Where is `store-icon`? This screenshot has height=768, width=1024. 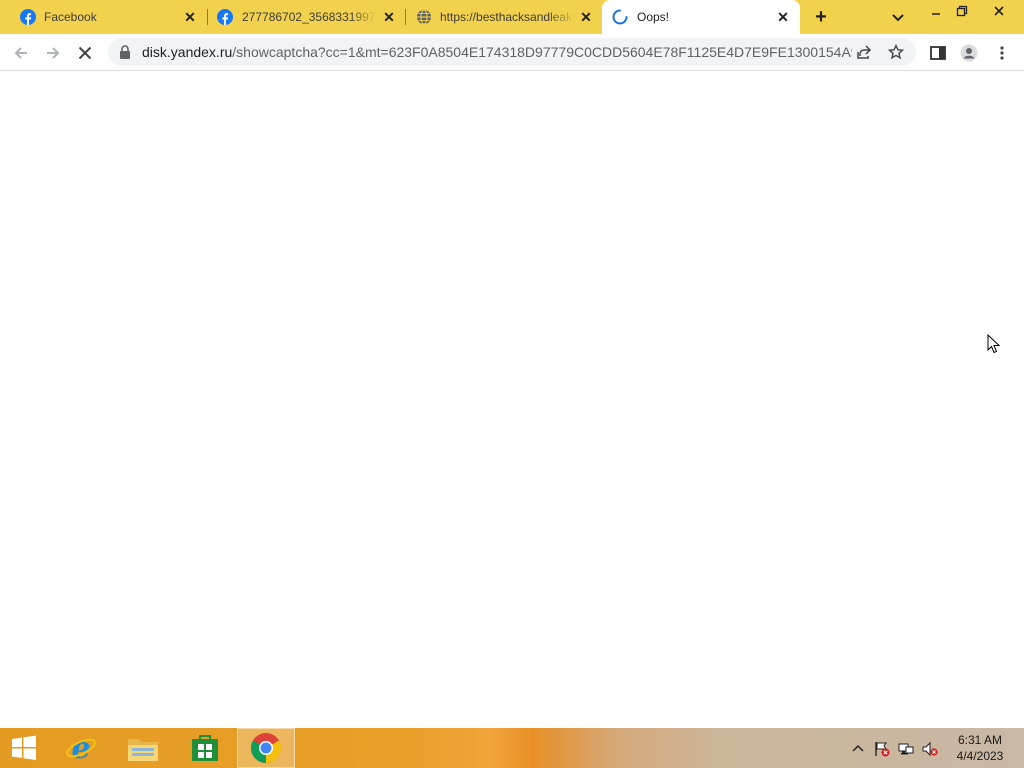 store-icon is located at coordinates (205, 748).